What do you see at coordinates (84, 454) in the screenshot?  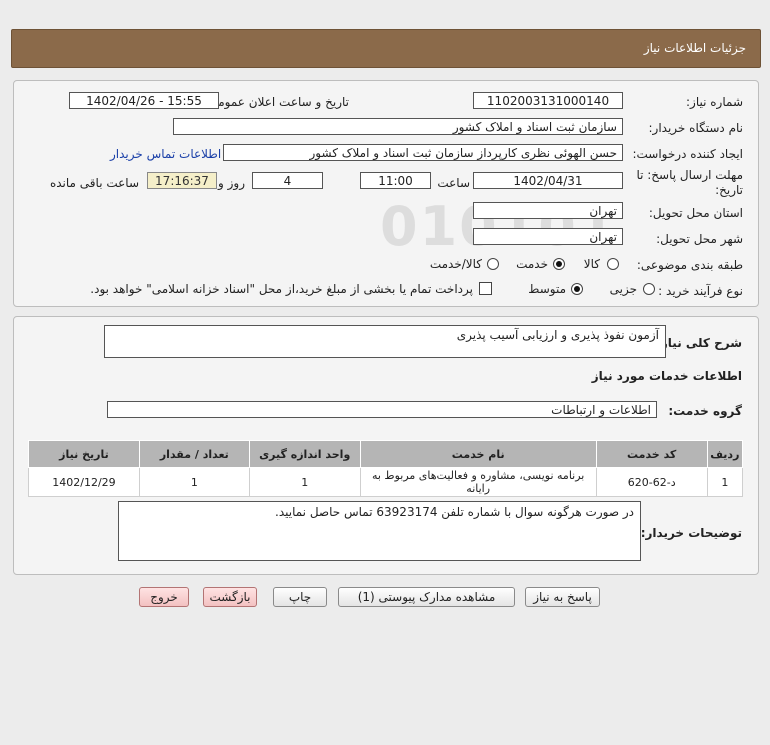 I see `col-need-date: تاریخ نیاز` at bounding box center [84, 454].